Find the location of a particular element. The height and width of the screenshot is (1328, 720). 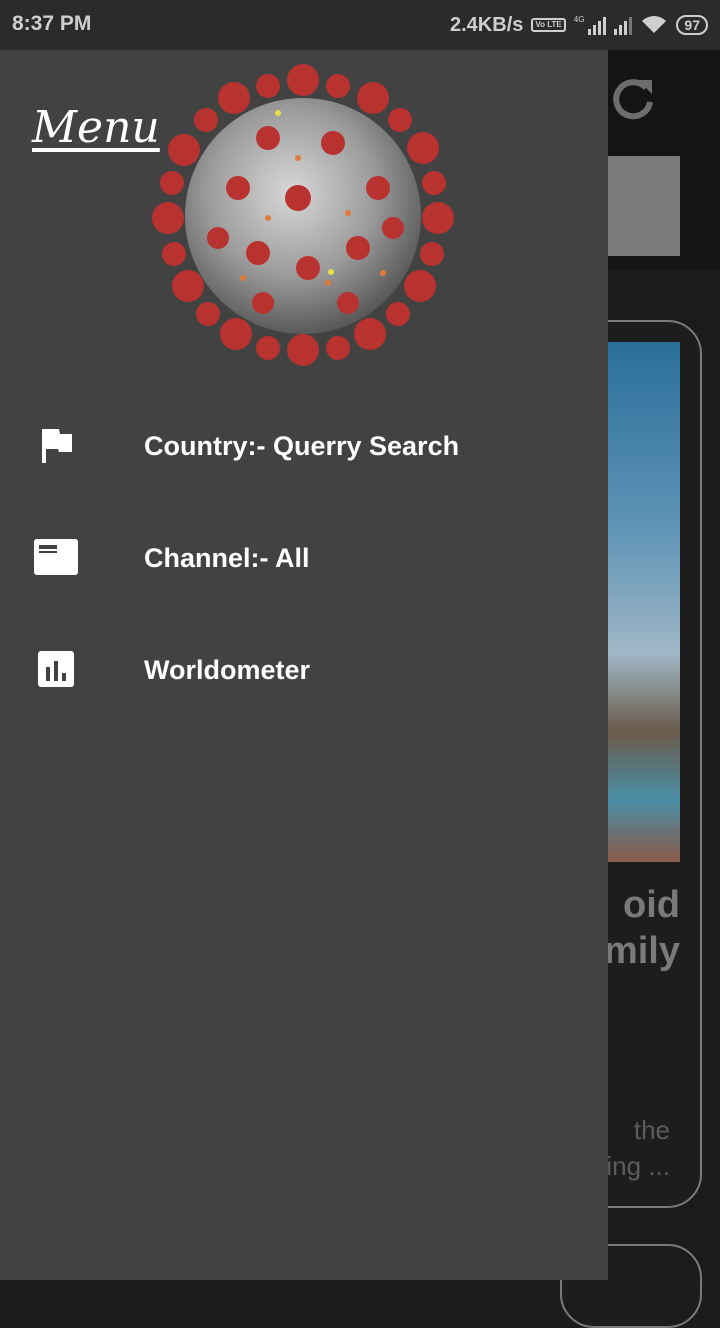

bar-chart-icon is located at coordinates (56, 669).